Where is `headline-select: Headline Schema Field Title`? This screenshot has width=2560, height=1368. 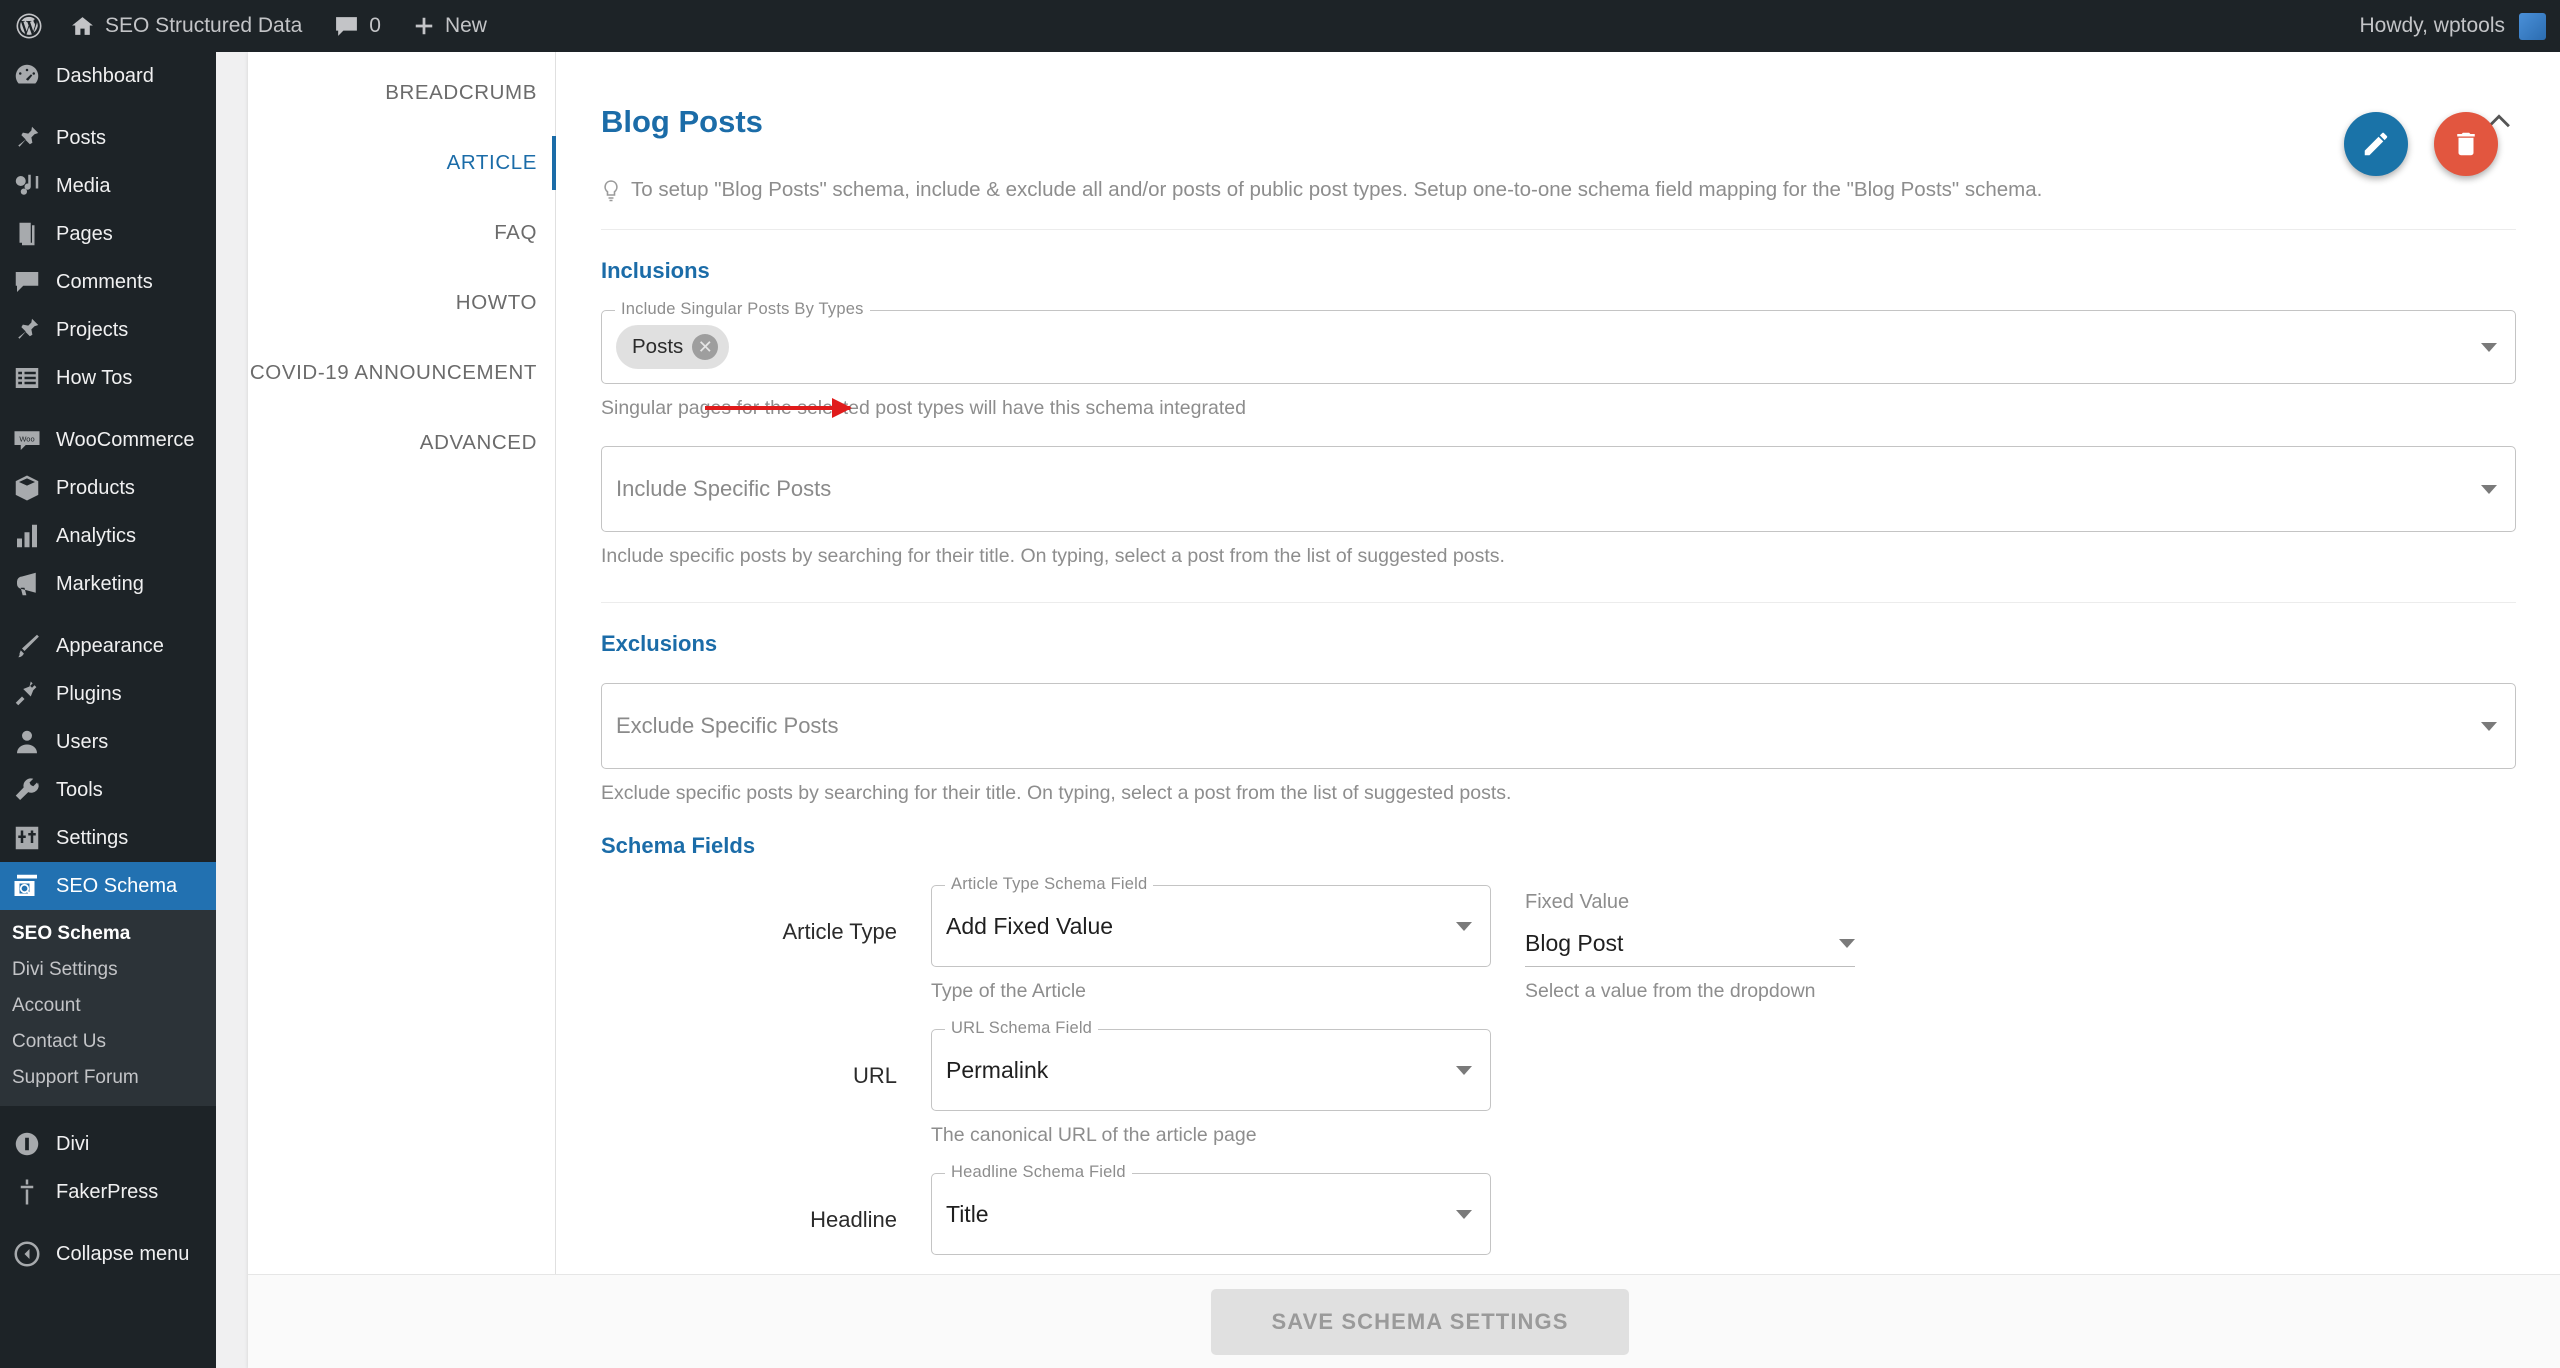 headline-select: Headline Schema Field Title is located at coordinates (1211, 1209).